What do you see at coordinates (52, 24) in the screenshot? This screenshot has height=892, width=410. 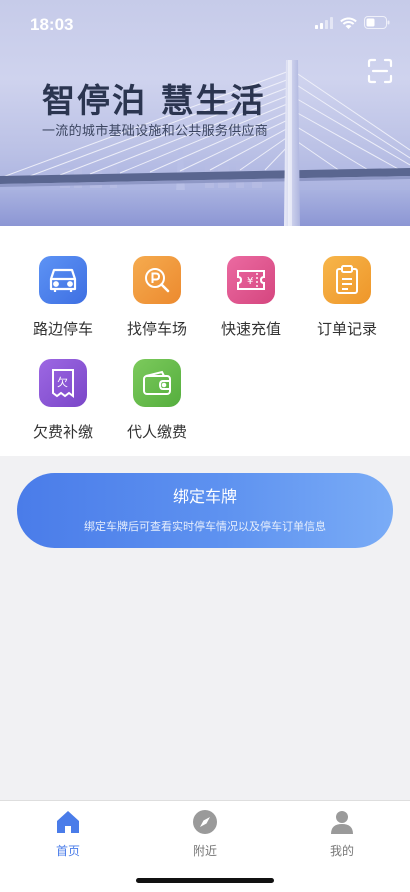 I see `status-time: 18:03` at bounding box center [52, 24].